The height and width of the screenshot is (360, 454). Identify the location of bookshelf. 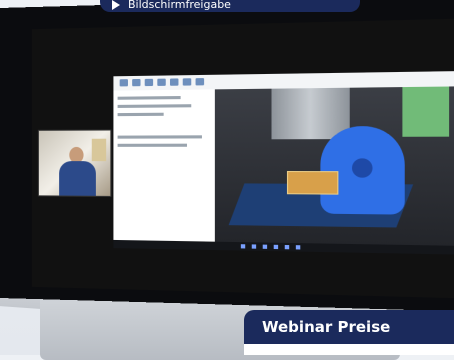
(99, 150).